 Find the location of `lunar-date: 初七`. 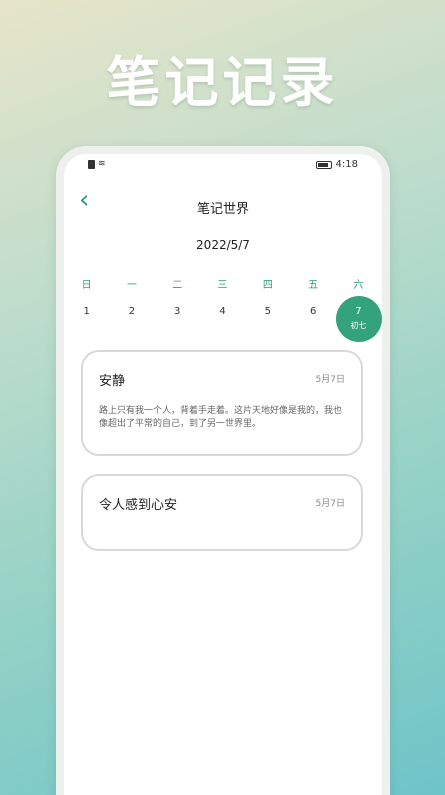

lunar-date: 初七 is located at coordinates (358, 325).